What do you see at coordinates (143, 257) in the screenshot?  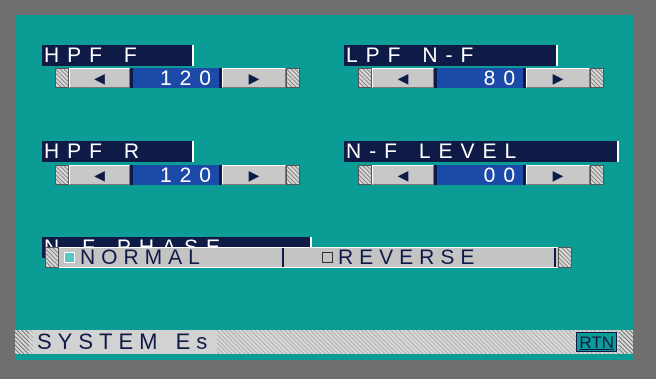 I see `nf-phase-option-normal-label: NORMAL` at bounding box center [143, 257].